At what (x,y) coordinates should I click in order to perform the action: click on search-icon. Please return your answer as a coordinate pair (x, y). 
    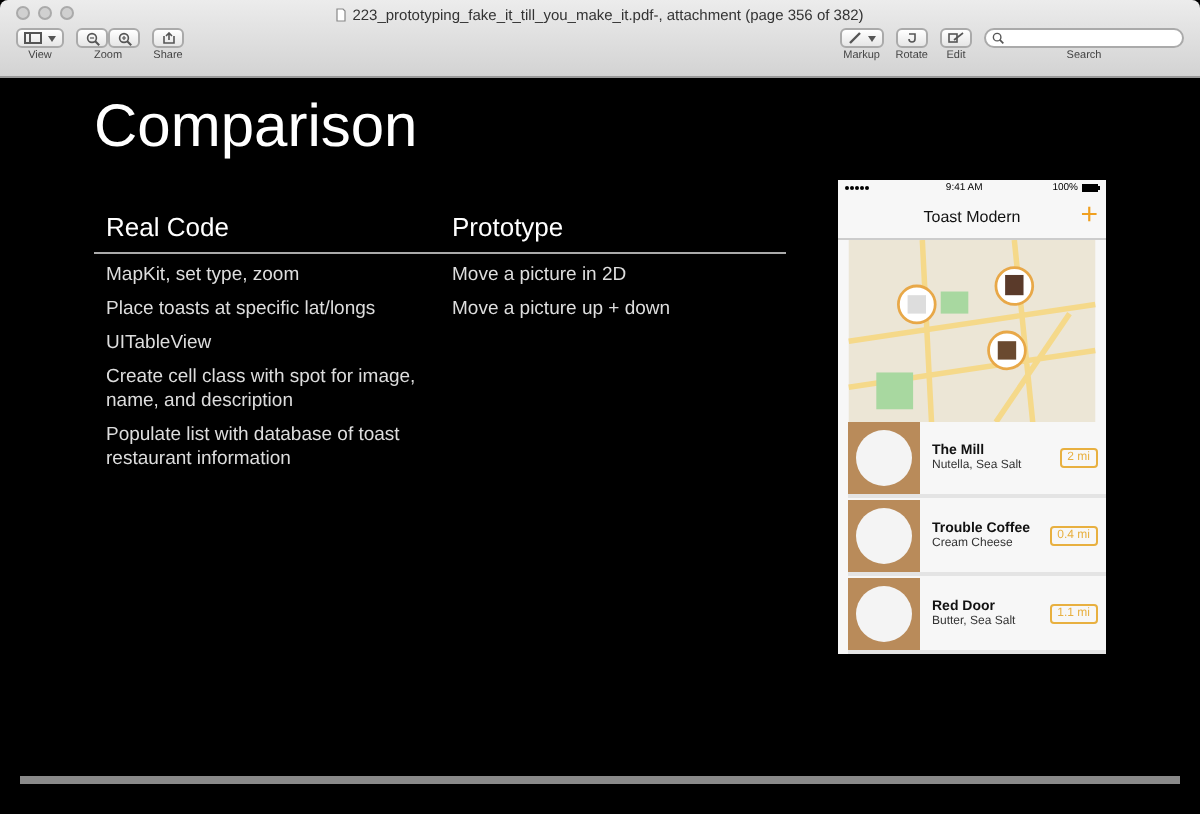
    Looking at the image, I should click on (998, 38).